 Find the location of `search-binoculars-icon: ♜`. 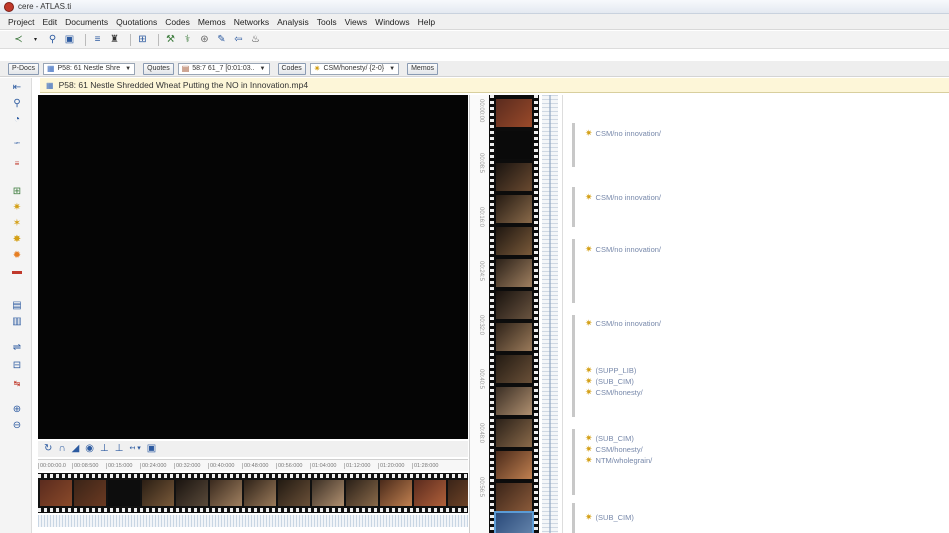

search-binoculars-icon: ♜ is located at coordinates (114, 40).